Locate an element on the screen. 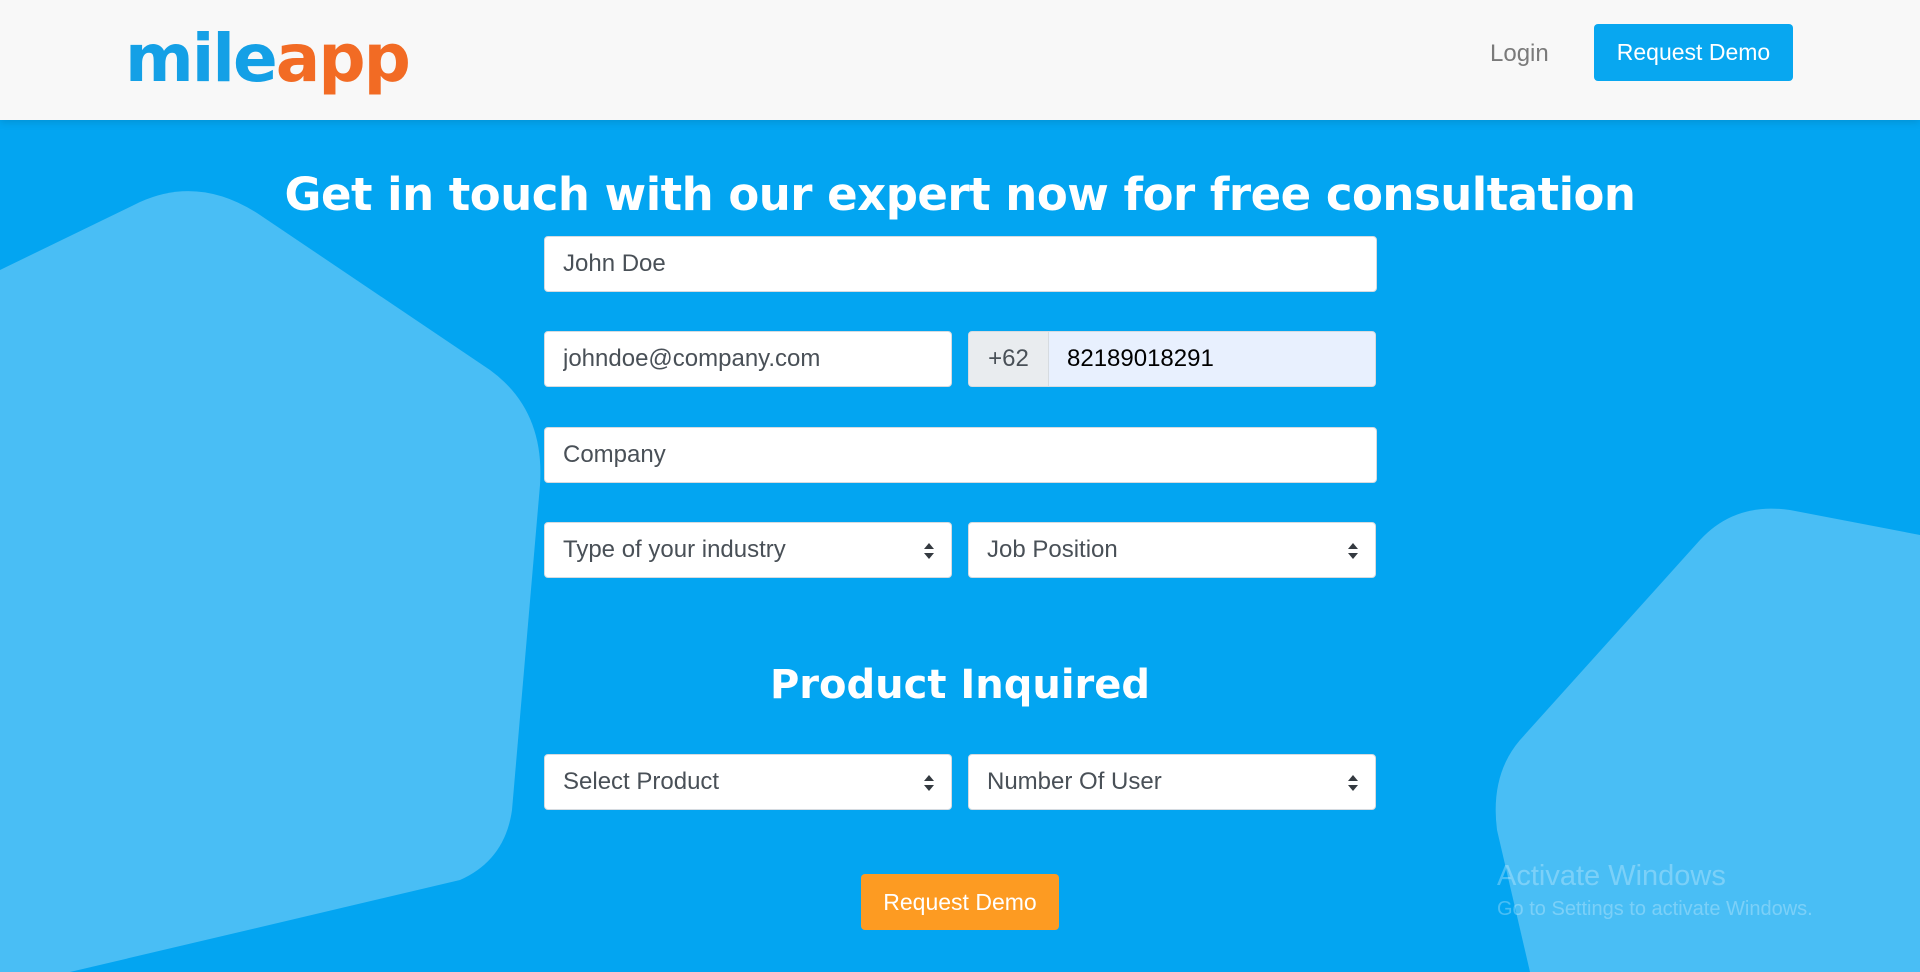 This screenshot has height=972, width=1920. phone-field-group: +62 is located at coordinates (1172, 359).